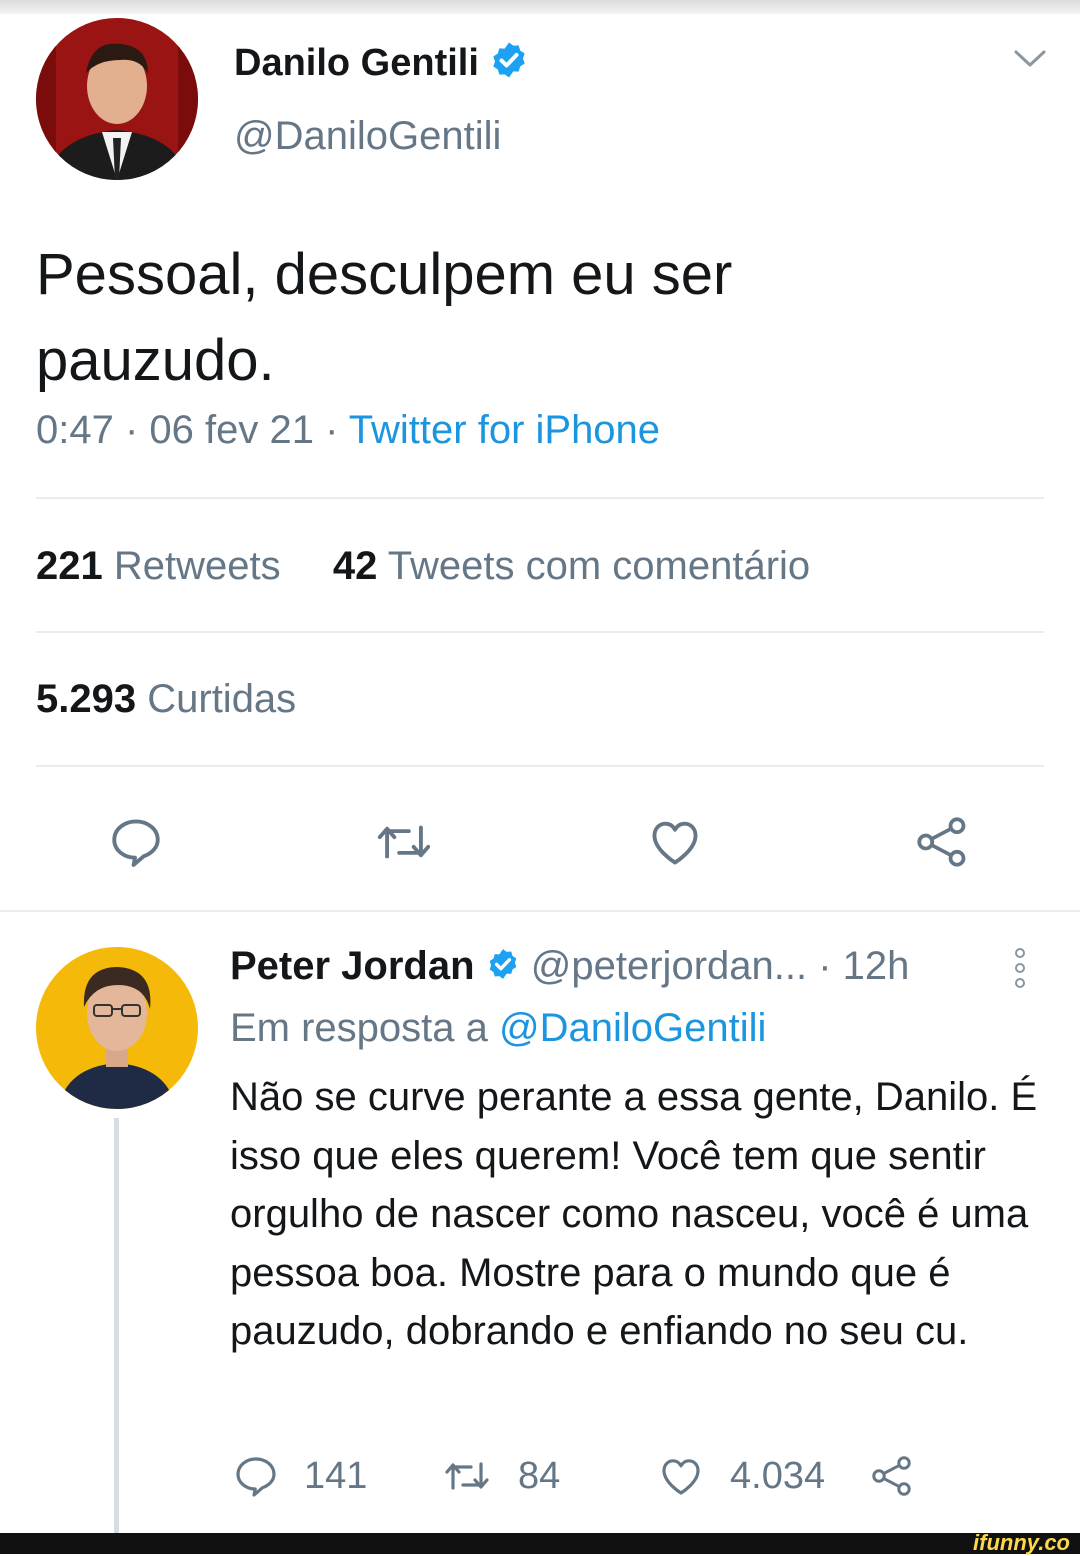 The height and width of the screenshot is (1556, 1080). I want to click on tweet-meta: 0:47 · 06 fev 21 · Twitter for iPhone, so click(348, 430).